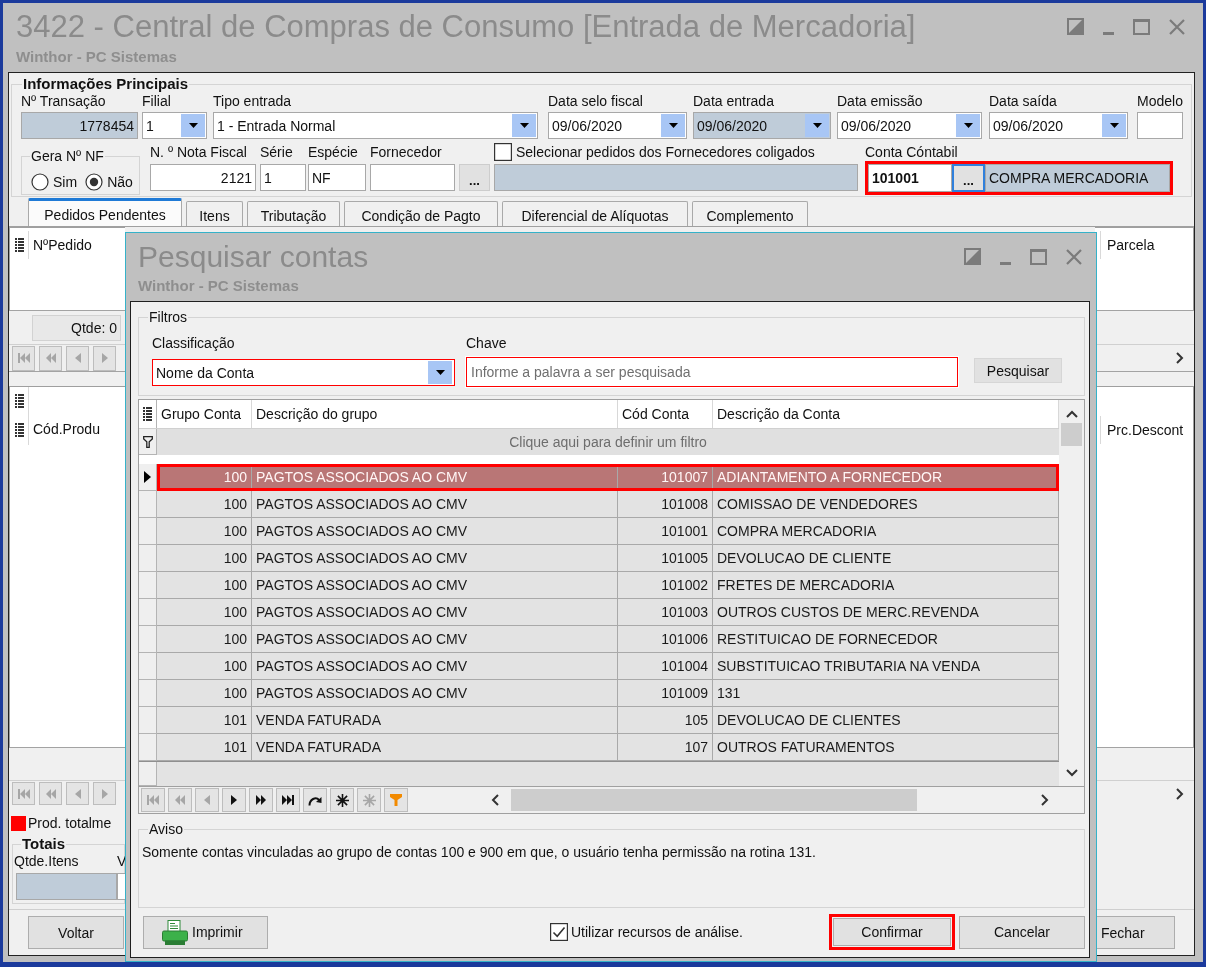 This screenshot has height=967, width=1206. What do you see at coordinates (608, 693) in the screenshot?
I see `table-row: 100 PAGTOS ASSOCIADOS AO CMV 101009 131` at bounding box center [608, 693].